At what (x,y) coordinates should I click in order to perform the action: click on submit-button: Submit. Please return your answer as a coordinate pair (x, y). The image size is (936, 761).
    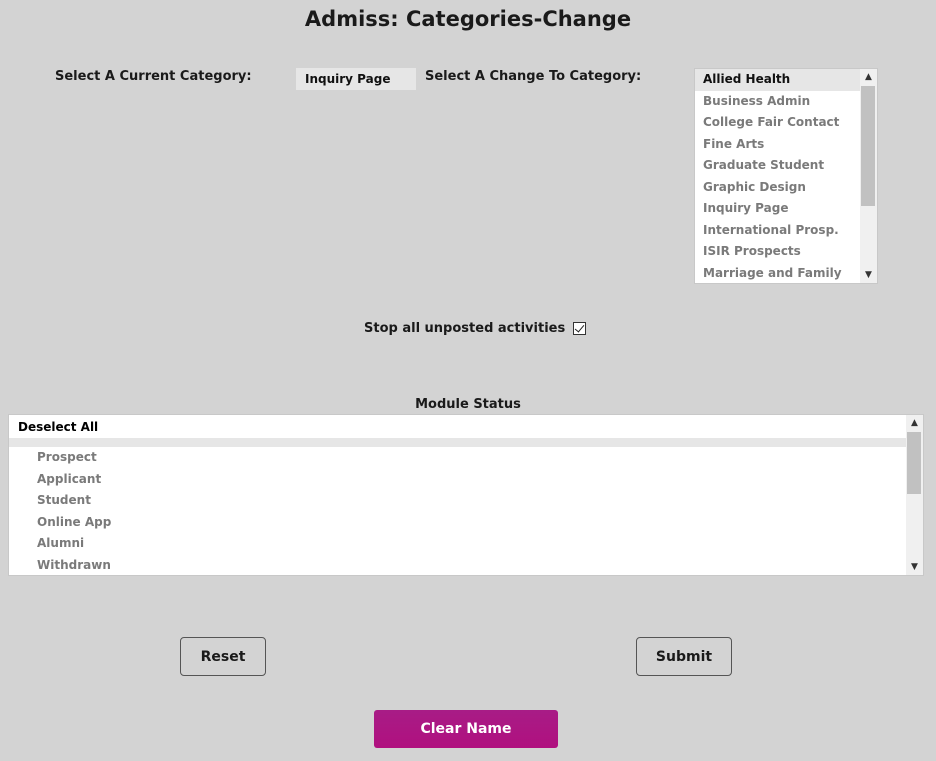
    Looking at the image, I should click on (684, 656).